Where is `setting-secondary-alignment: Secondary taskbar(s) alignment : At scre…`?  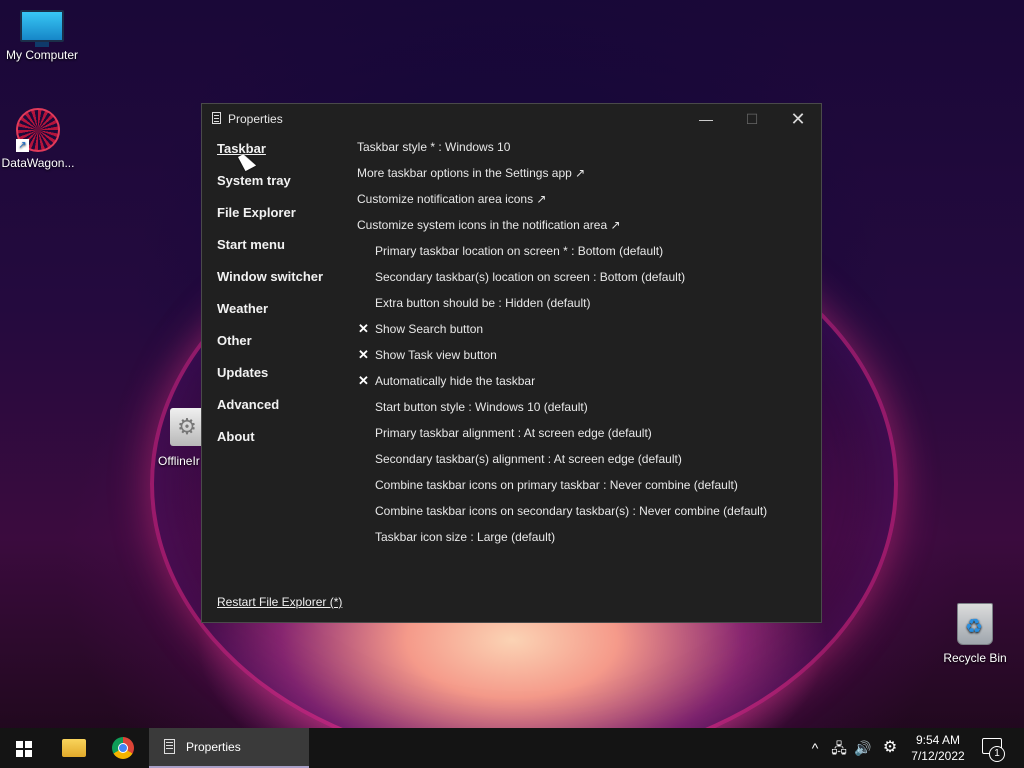
setting-secondary-alignment: Secondary taskbar(s) alignment : At scre… is located at coordinates (587, 464).